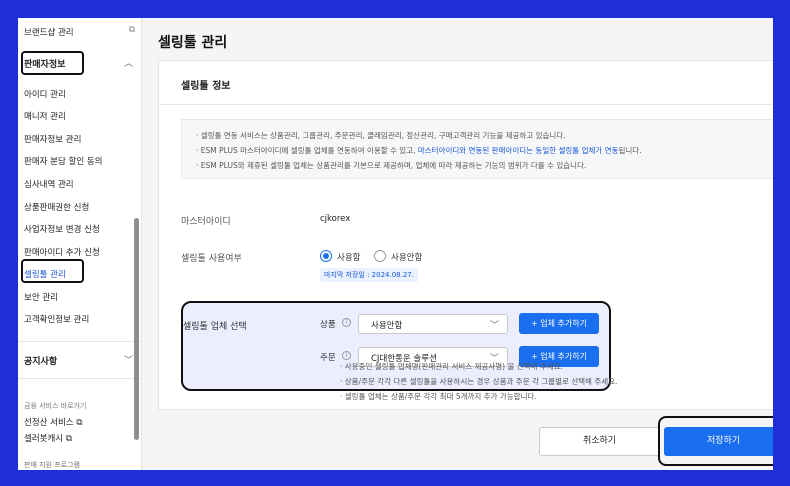 This screenshot has width=790, height=486. What do you see at coordinates (559, 323) in the screenshot?
I see `add-product-vendor-button: + 업체 추가하기` at bounding box center [559, 323].